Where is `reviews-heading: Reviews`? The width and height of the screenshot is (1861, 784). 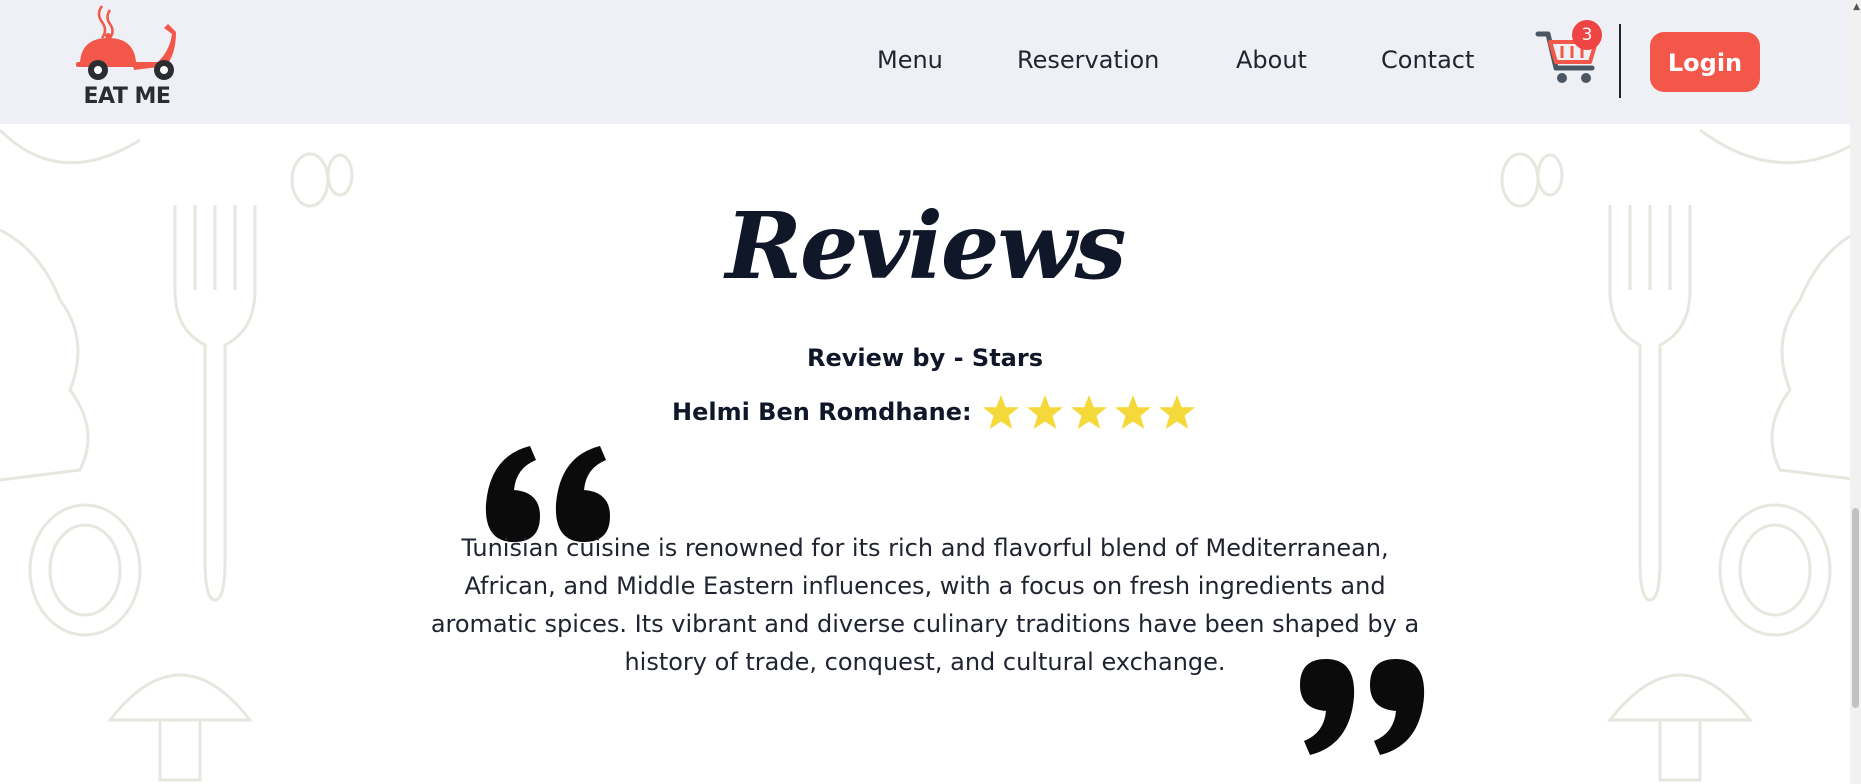 reviews-heading: Reviews is located at coordinates (926, 246).